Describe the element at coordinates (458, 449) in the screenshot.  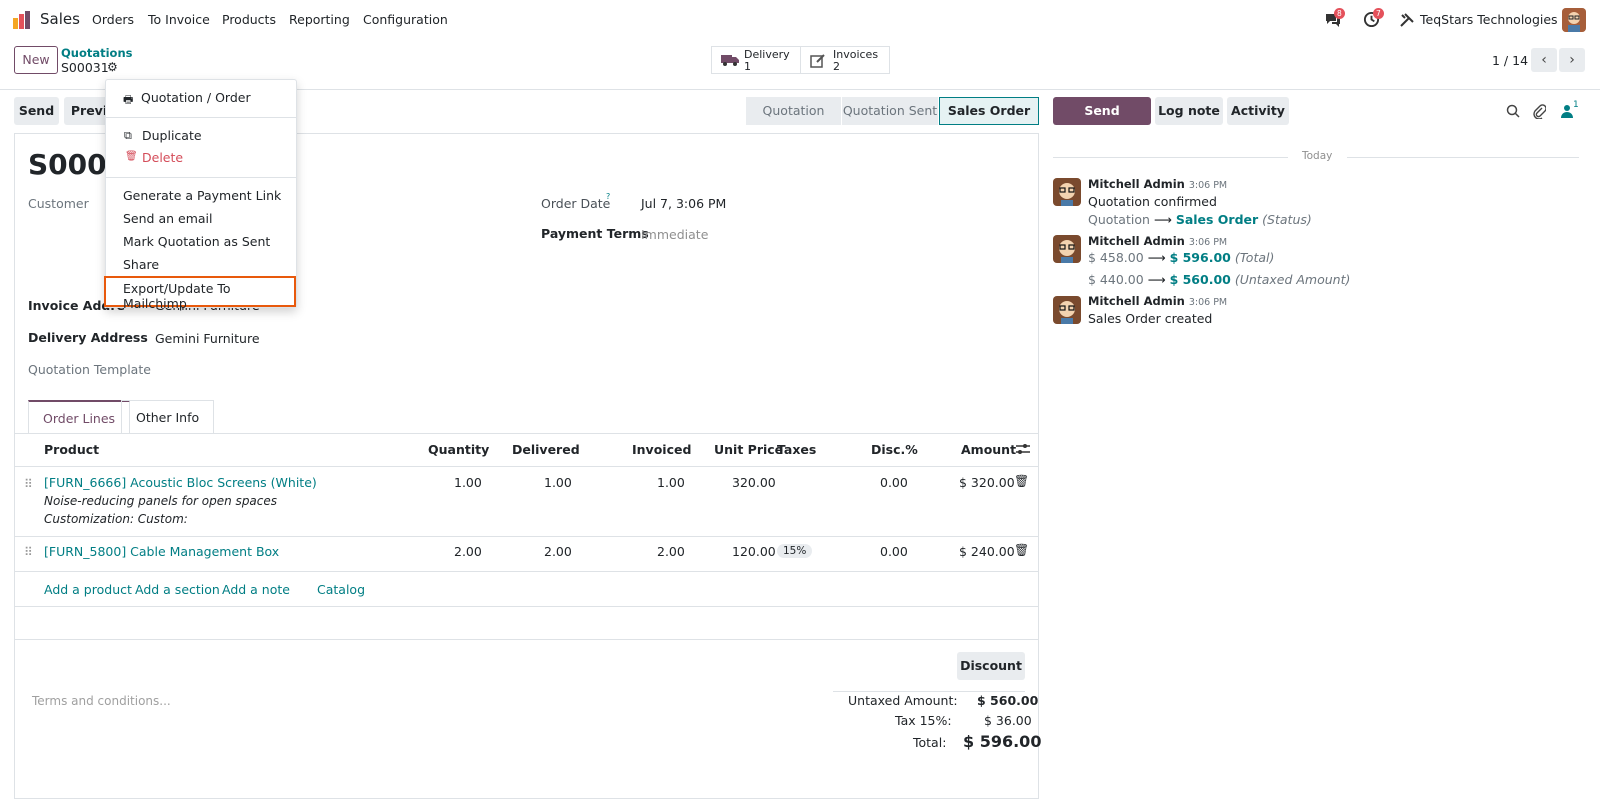
I see `col-quantity: Quantity` at that location.